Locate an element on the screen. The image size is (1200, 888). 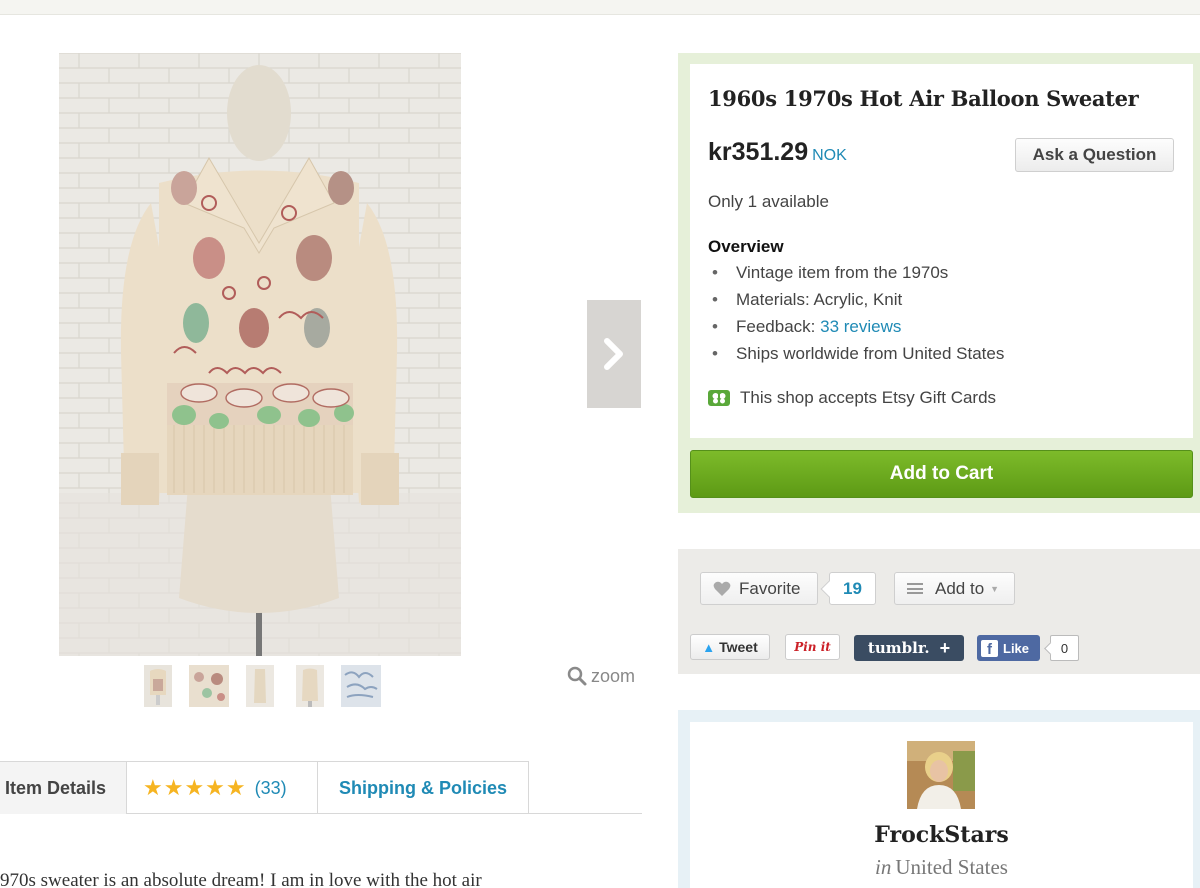
tab-shipping-label: Shipping & Policies is located at coordinates (423, 787).